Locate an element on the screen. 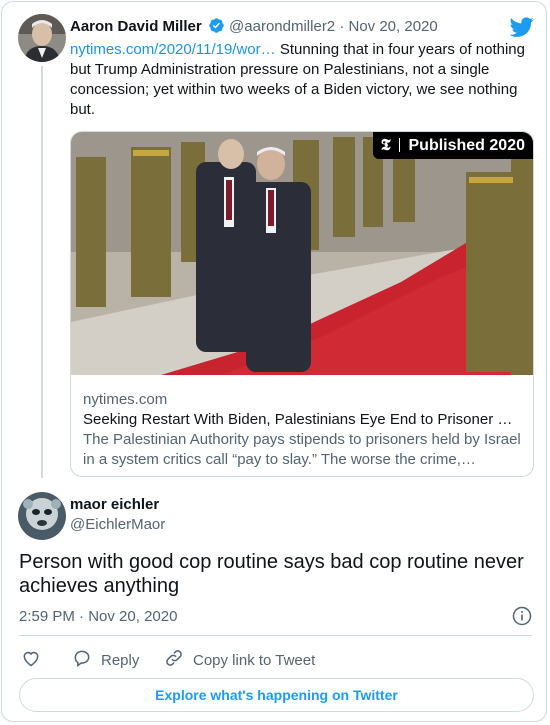 The width and height of the screenshot is (550, 725). explore-button: Explore what's happening on Twitter is located at coordinates (276, 695).